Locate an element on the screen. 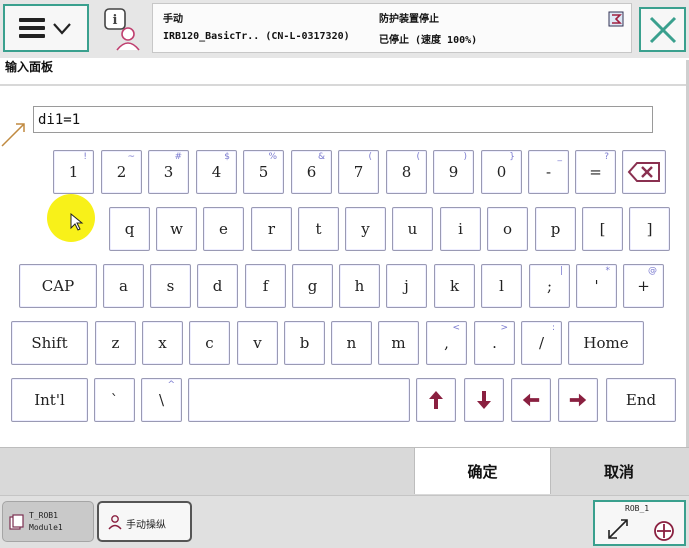  key-row3-4: g is located at coordinates (312, 286).